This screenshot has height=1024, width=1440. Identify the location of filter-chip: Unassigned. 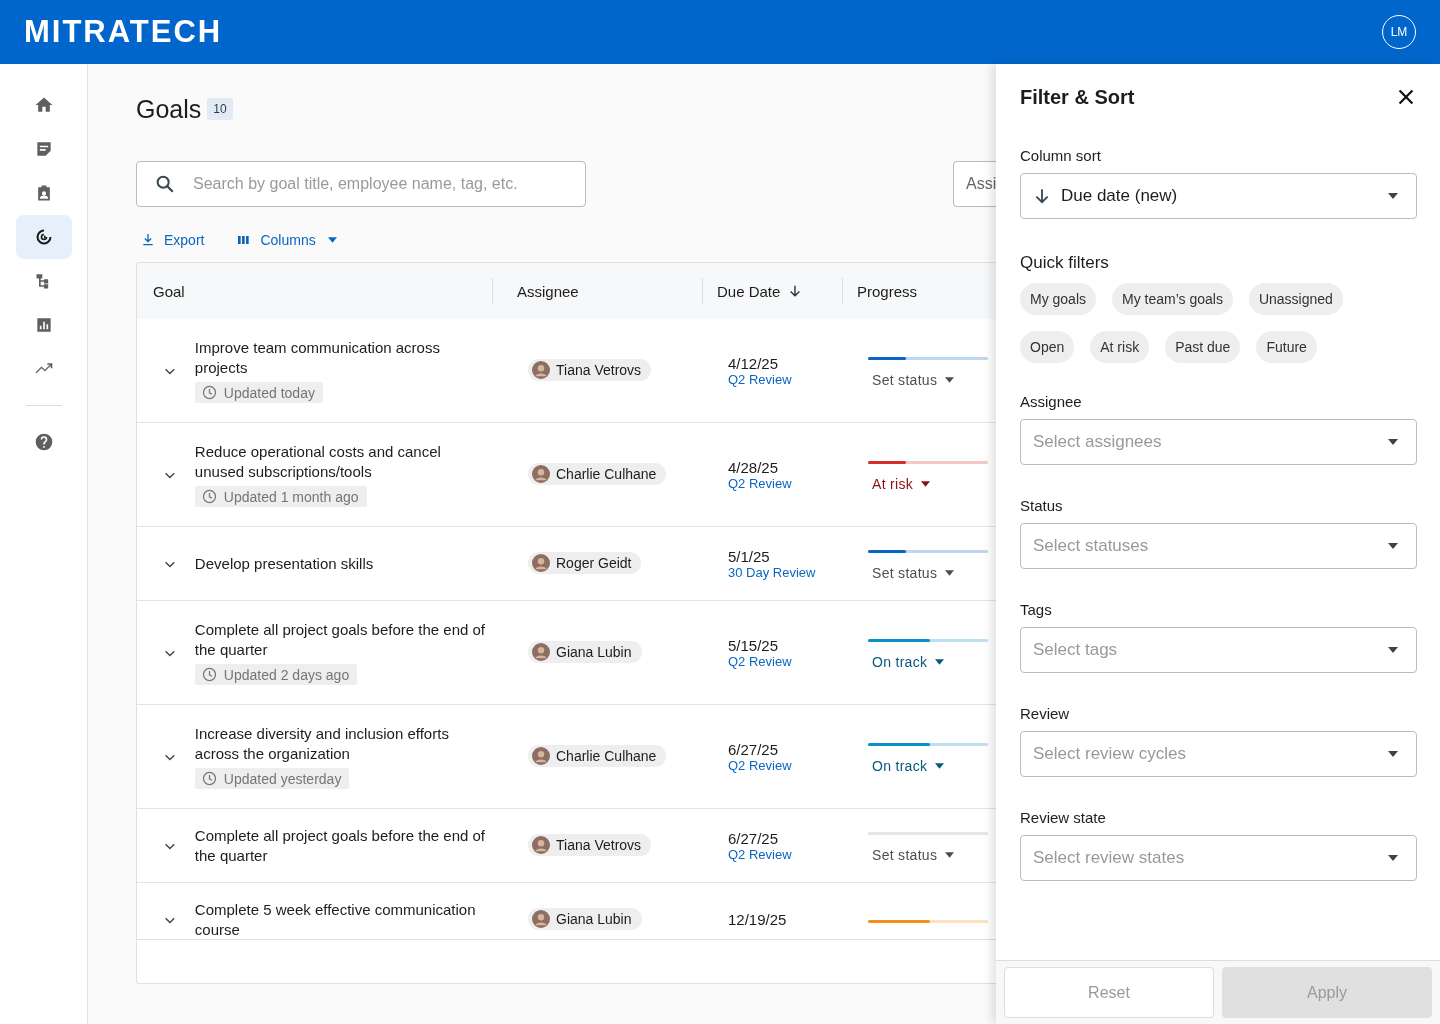
(1295, 299).